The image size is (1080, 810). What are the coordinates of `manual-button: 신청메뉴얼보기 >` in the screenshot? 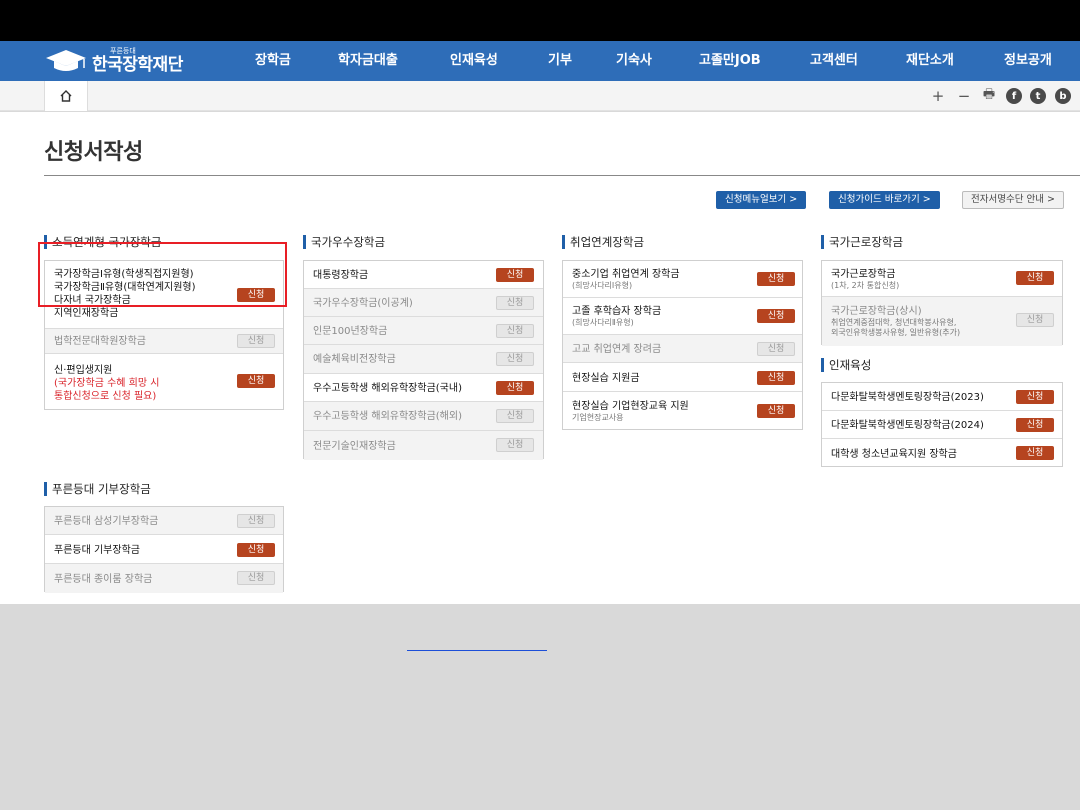 It's located at (761, 200).